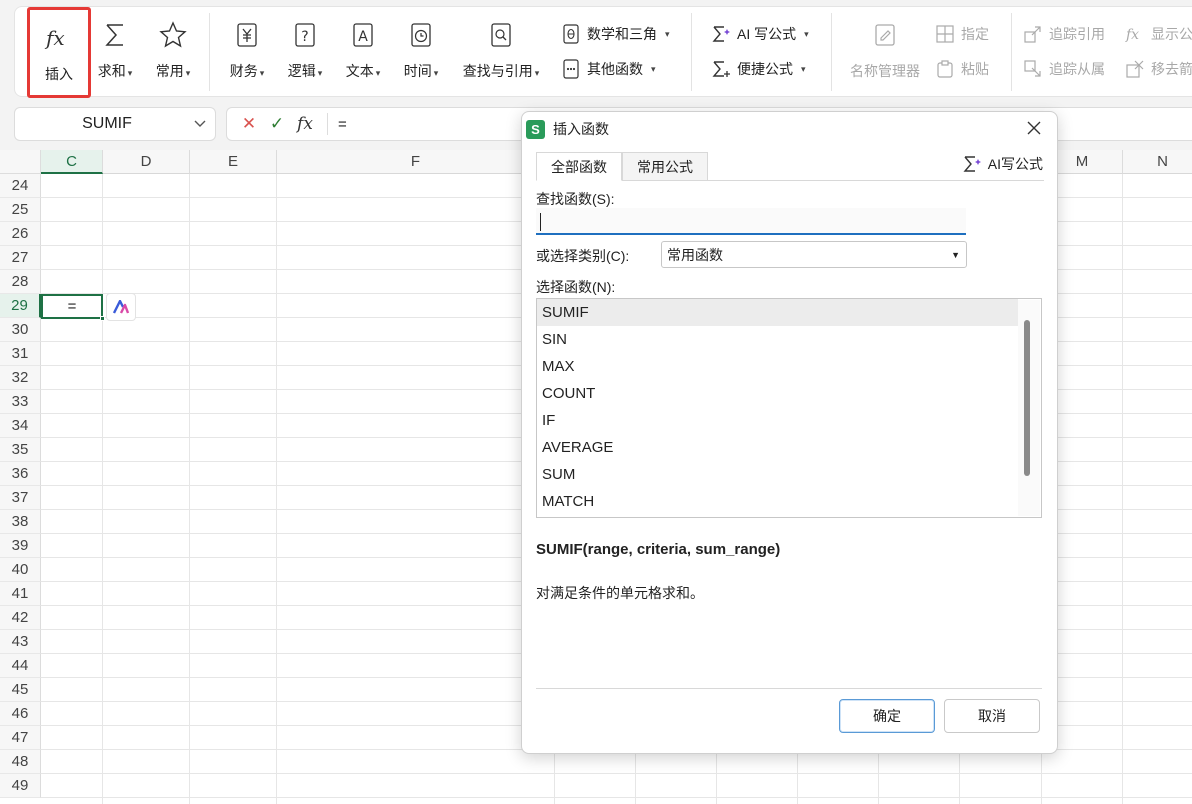 This screenshot has height=804, width=1192. Describe the element at coordinates (777, 420) in the screenshot. I see `list-item: IF` at that location.